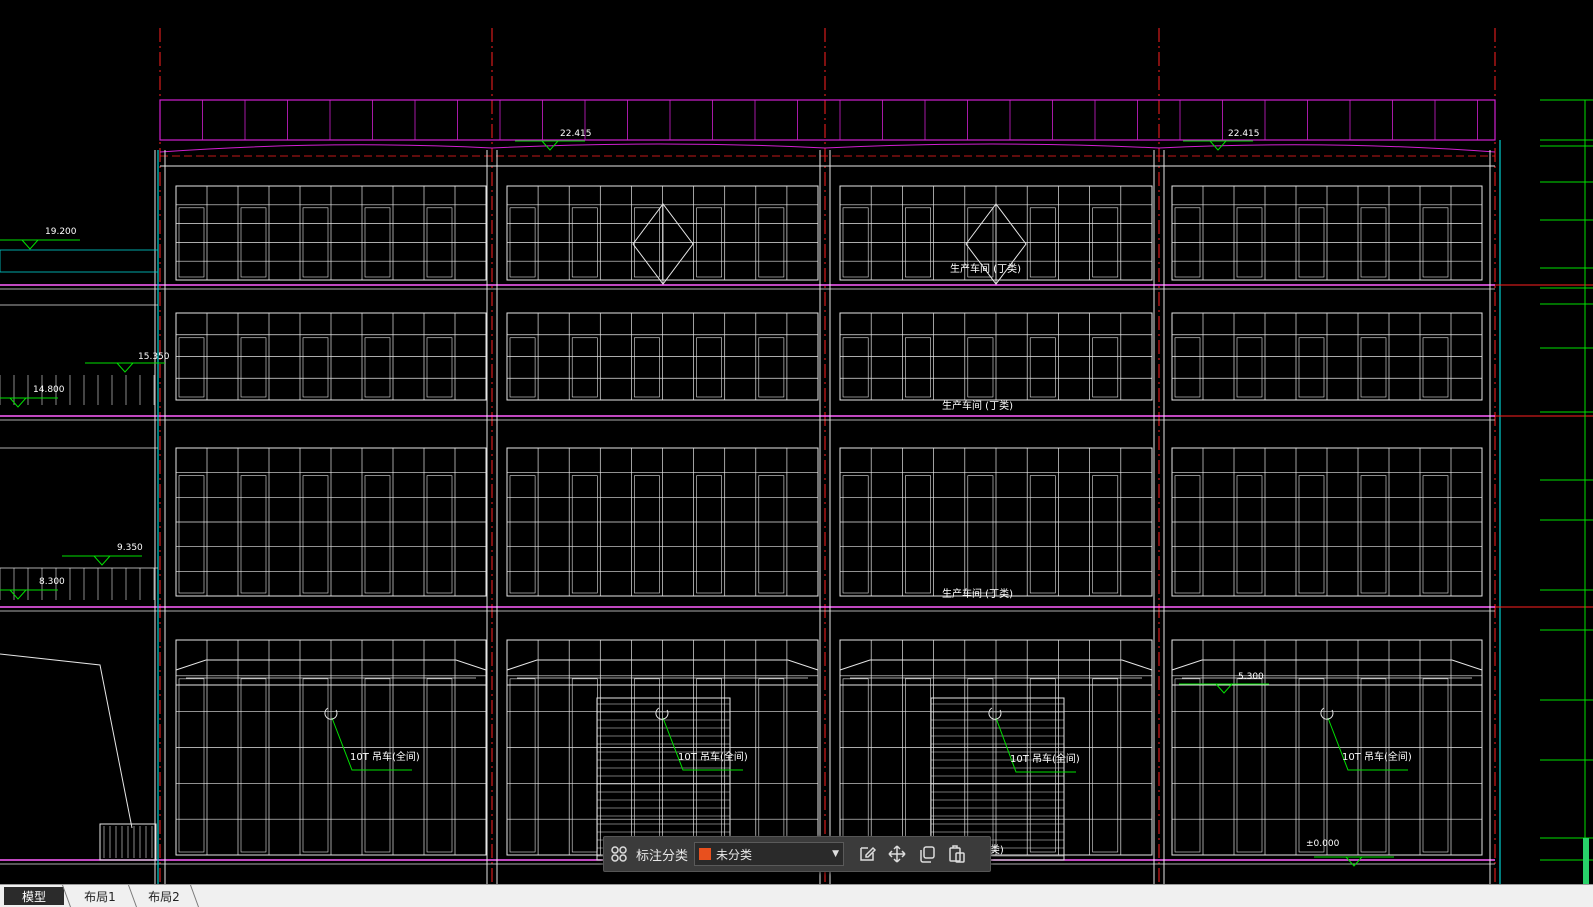 Image resolution: width=1593 pixels, height=907 pixels. Describe the element at coordinates (61, 232) in the screenshot. I see `elev-left-top: 19.200` at that location.